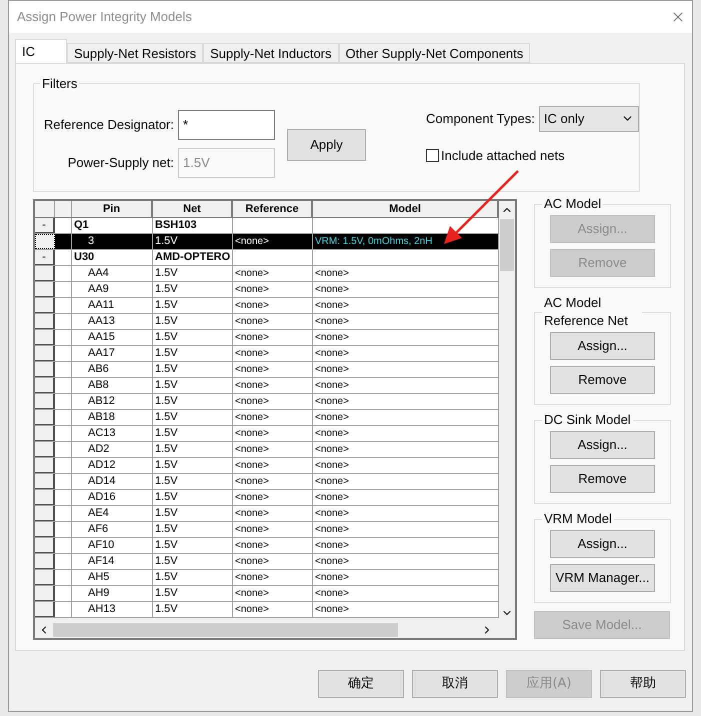 This screenshot has height=716, width=701. Describe the element at coordinates (587, 420) in the screenshot. I see `group-title: DC Sink Model` at that location.